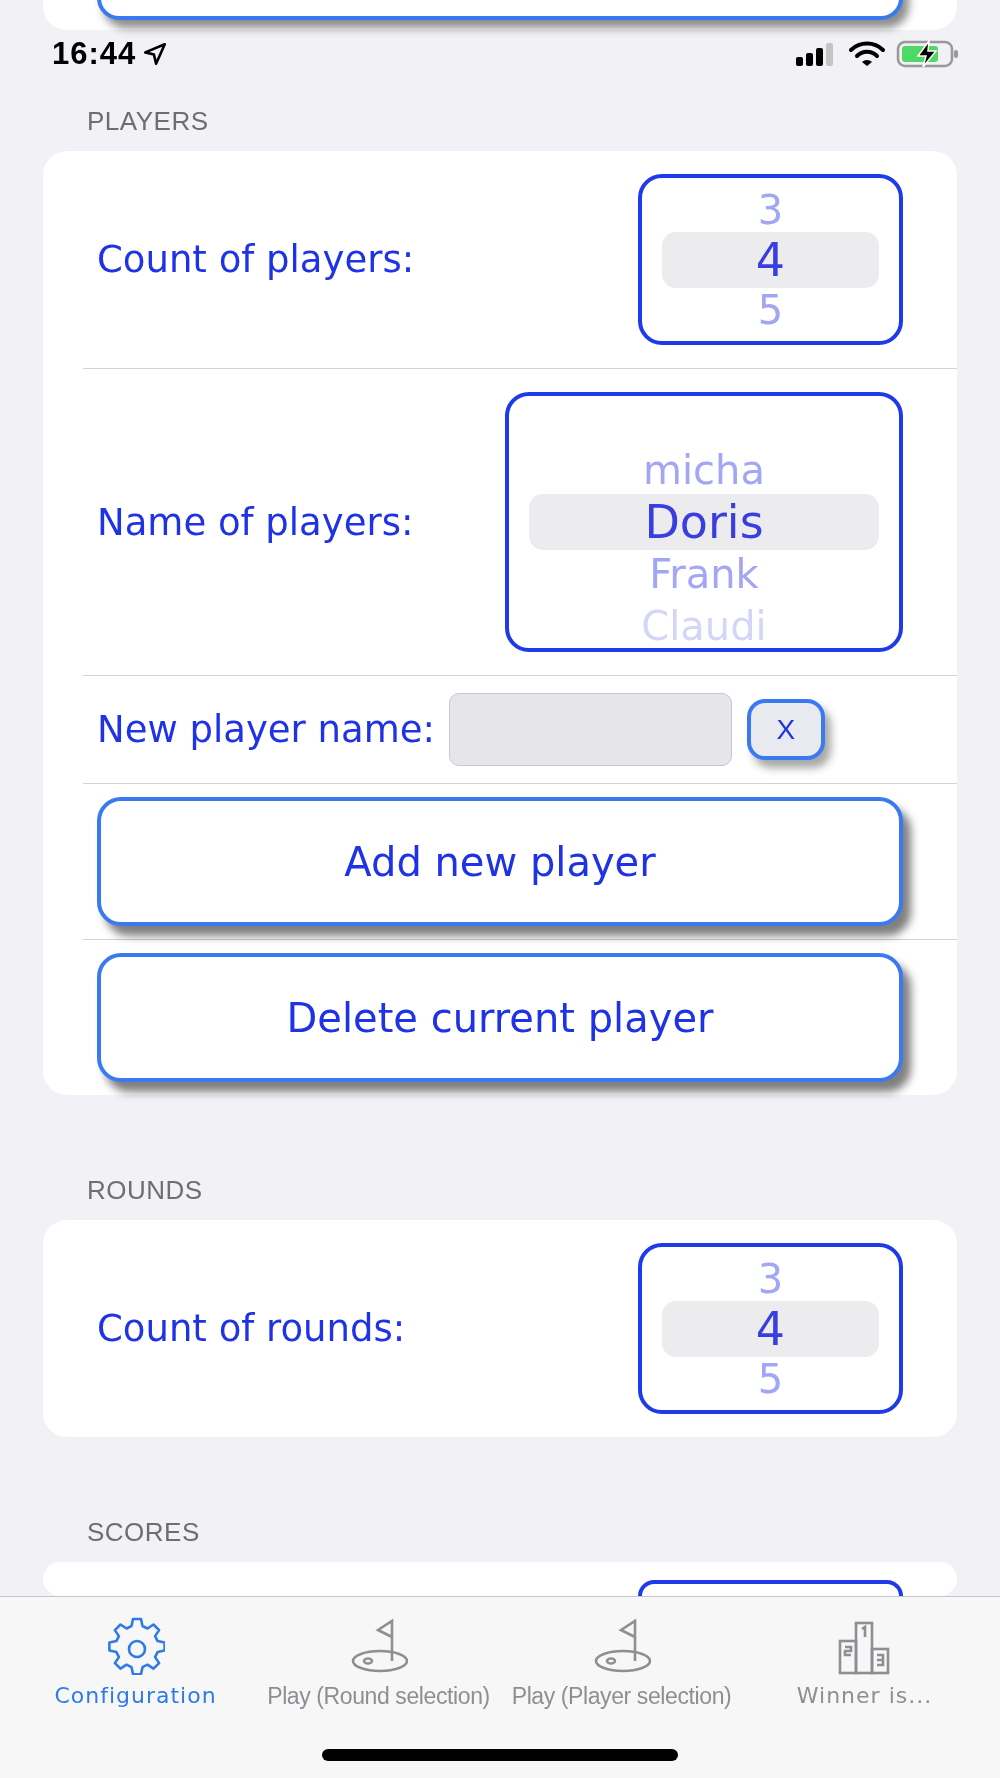 This screenshot has width=1000, height=1778. What do you see at coordinates (255, 522) in the screenshot?
I see `field-label: Name of players:` at bounding box center [255, 522].